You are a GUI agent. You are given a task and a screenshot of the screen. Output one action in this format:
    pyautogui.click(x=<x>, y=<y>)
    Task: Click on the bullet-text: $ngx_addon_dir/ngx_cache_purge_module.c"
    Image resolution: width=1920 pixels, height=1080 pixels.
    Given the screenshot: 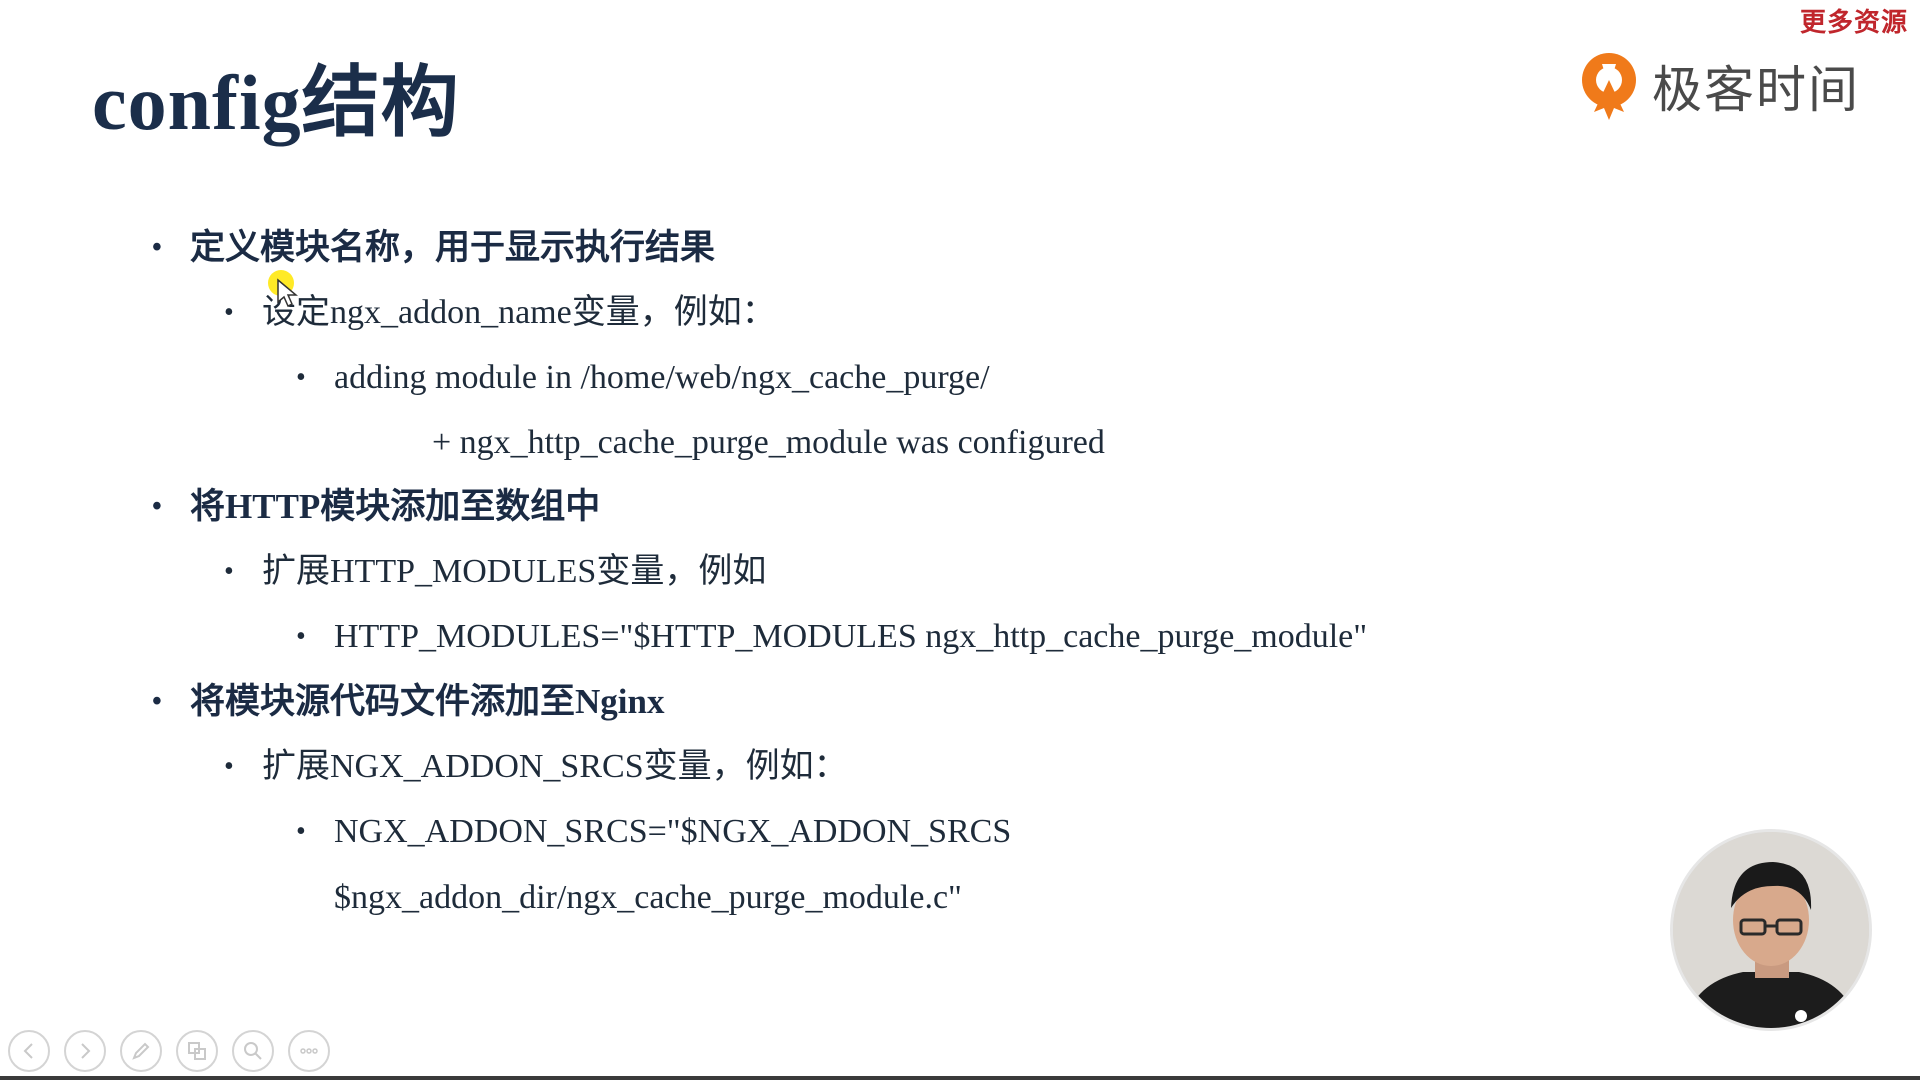 What is the action you would take?
    pyautogui.click(x=648, y=897)
    